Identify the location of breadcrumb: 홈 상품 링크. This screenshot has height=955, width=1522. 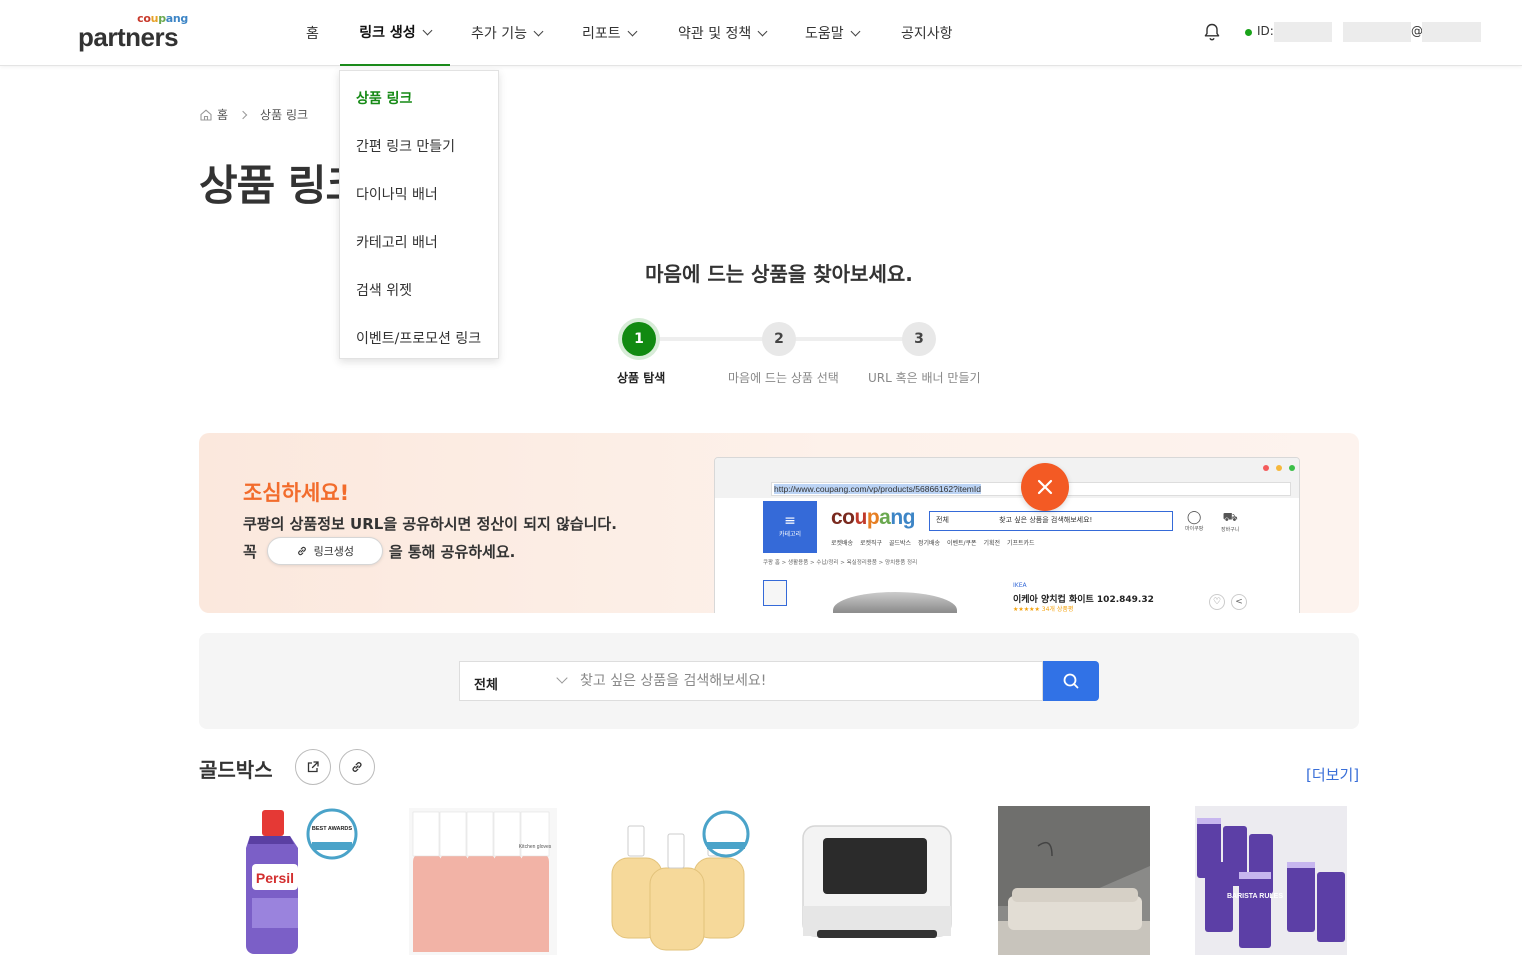
(253, 114).